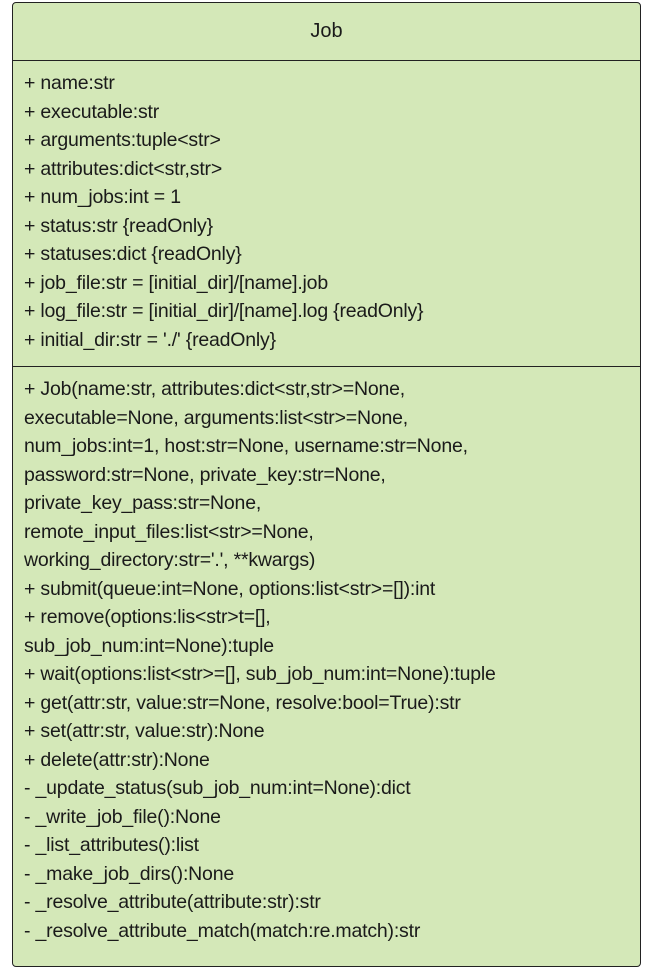  What do you see at coordinates (205, 474) in the screenshot?
I see `operation-line: password:str=None, private_key:str=None,` at bounding box center [205, 474].